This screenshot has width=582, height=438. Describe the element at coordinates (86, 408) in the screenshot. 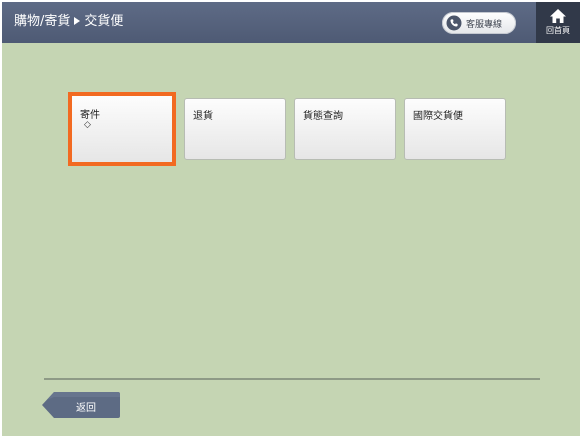

I see `back-label: 返回` at that location.